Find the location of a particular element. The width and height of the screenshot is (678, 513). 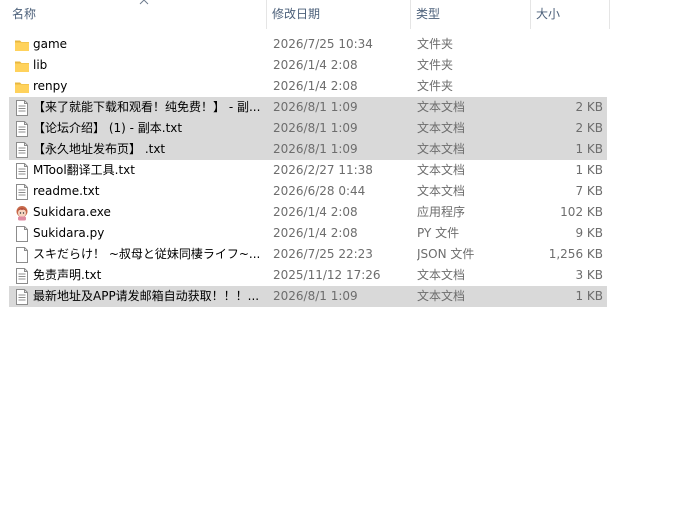

file-type: PY 文件 is located at coordinates (438, 233).